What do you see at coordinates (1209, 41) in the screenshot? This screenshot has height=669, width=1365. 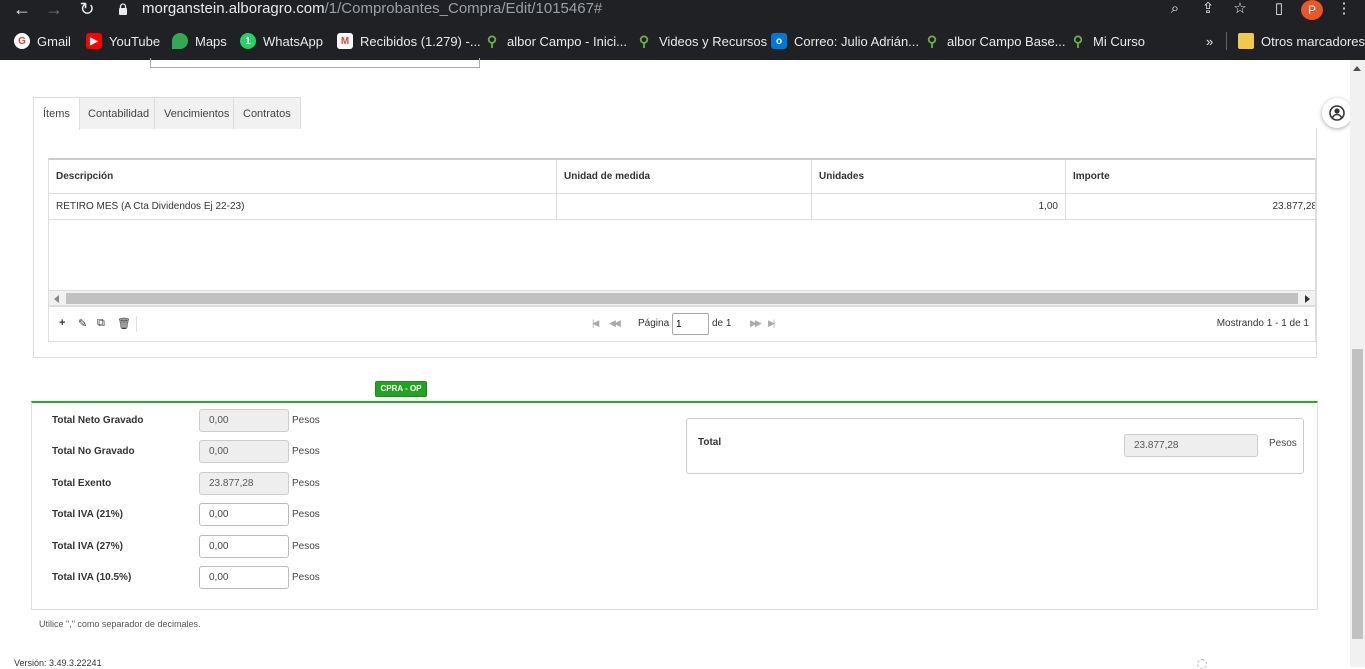 I see `more-bookmarks-button: »` at bounding box center [1209, 41].